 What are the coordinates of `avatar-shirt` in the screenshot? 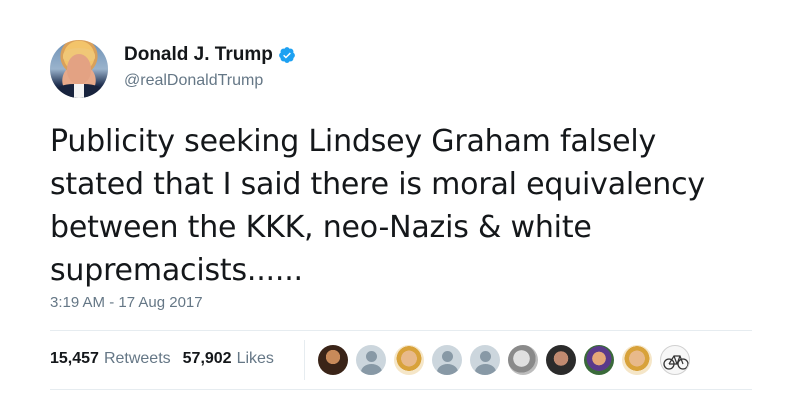 It's located at (79, 91).